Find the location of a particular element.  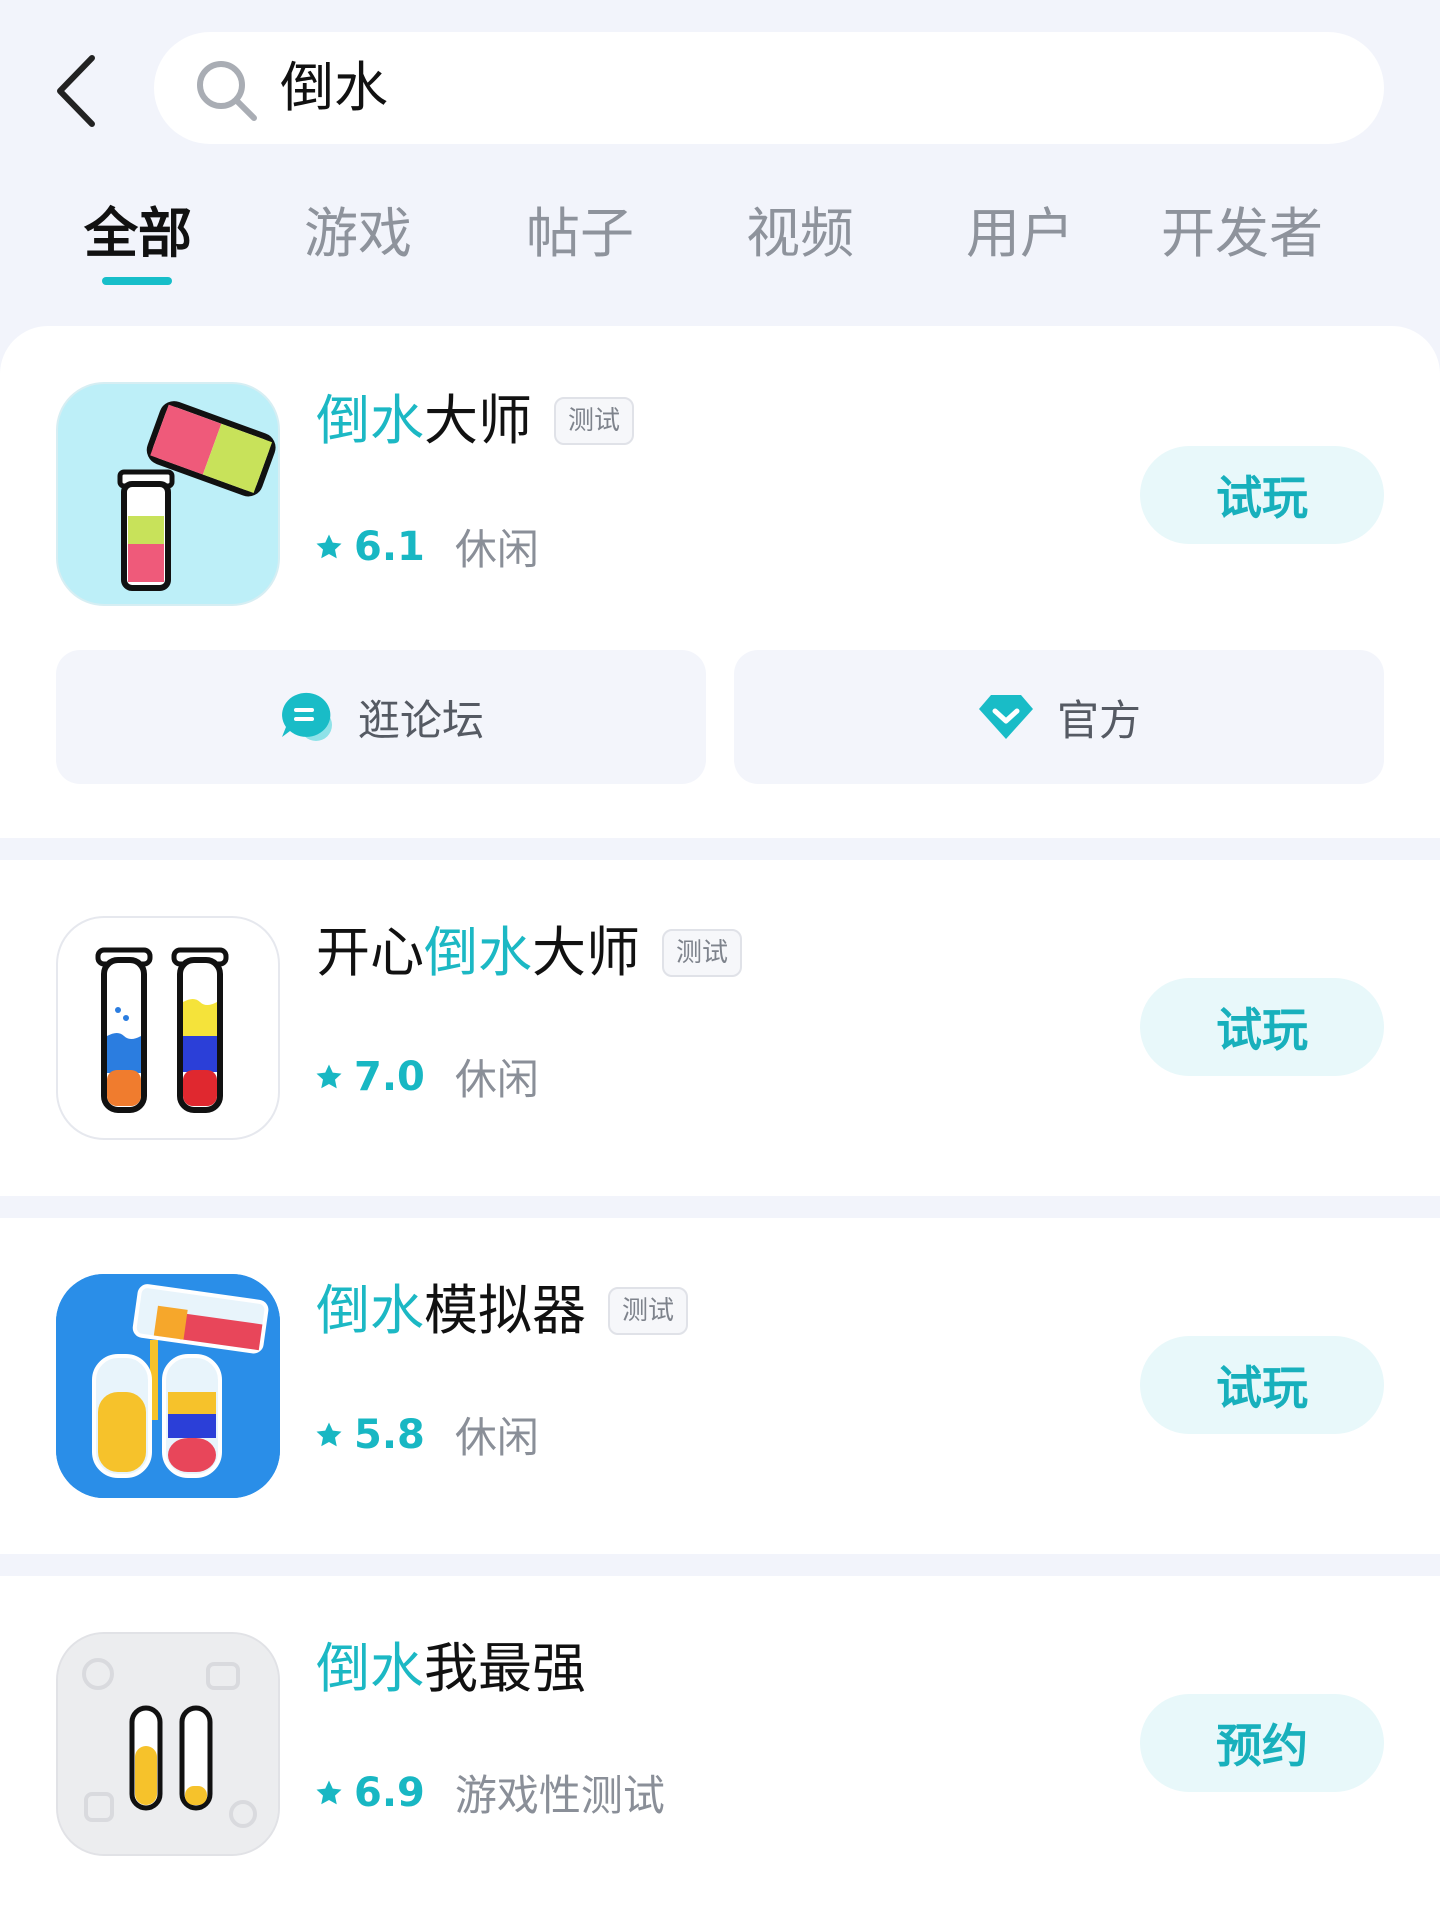

diamond-icon is located at coordinates (1005, 717).